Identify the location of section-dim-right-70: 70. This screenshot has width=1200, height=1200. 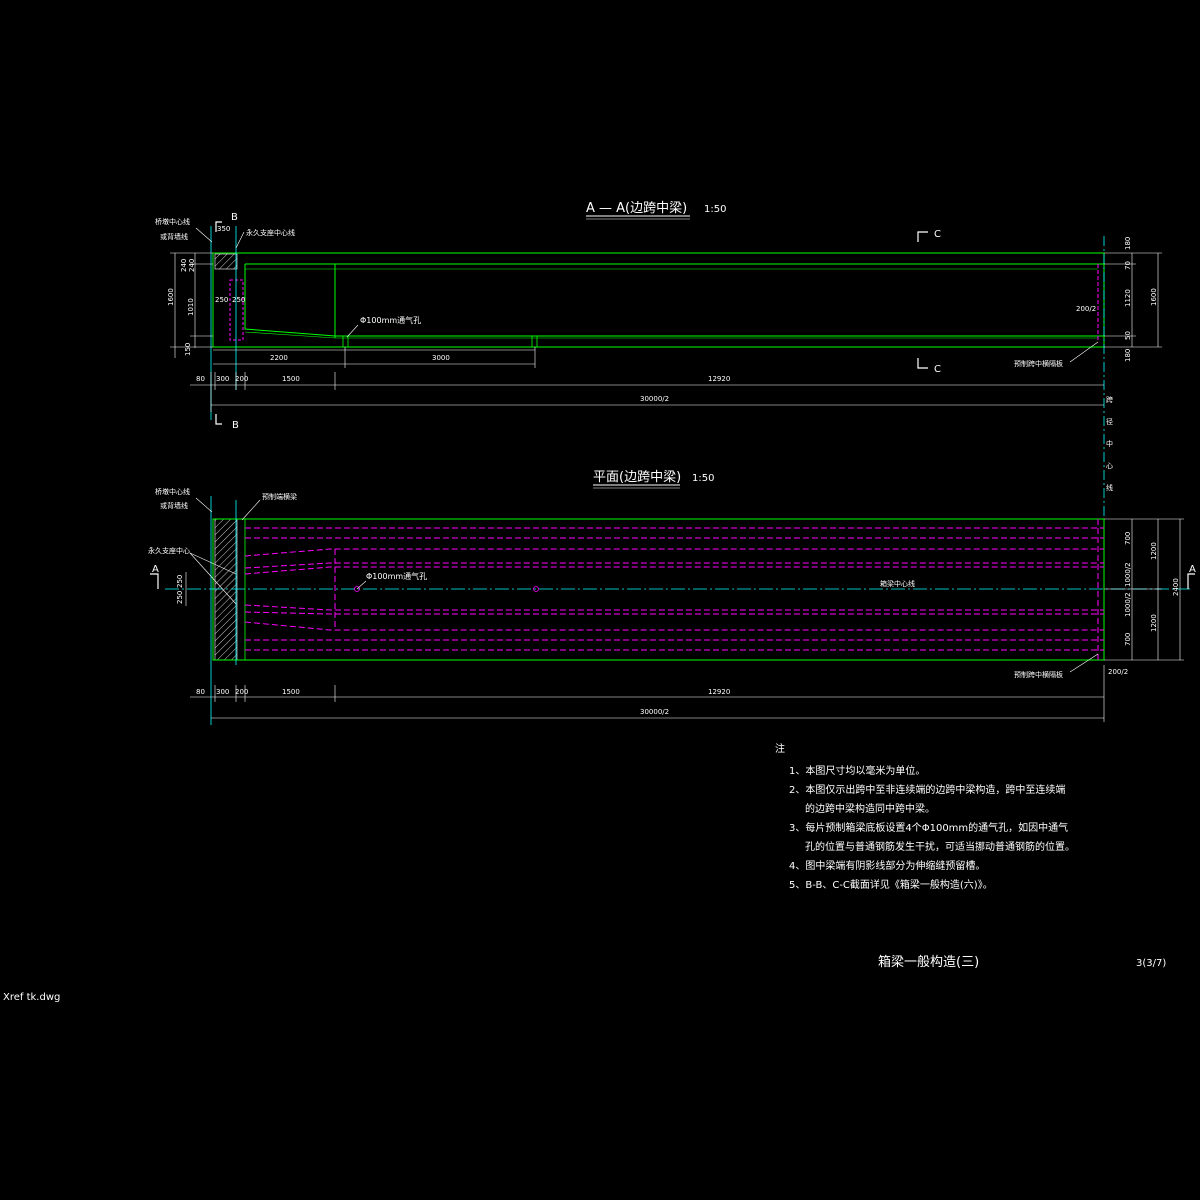
(1128, 265).